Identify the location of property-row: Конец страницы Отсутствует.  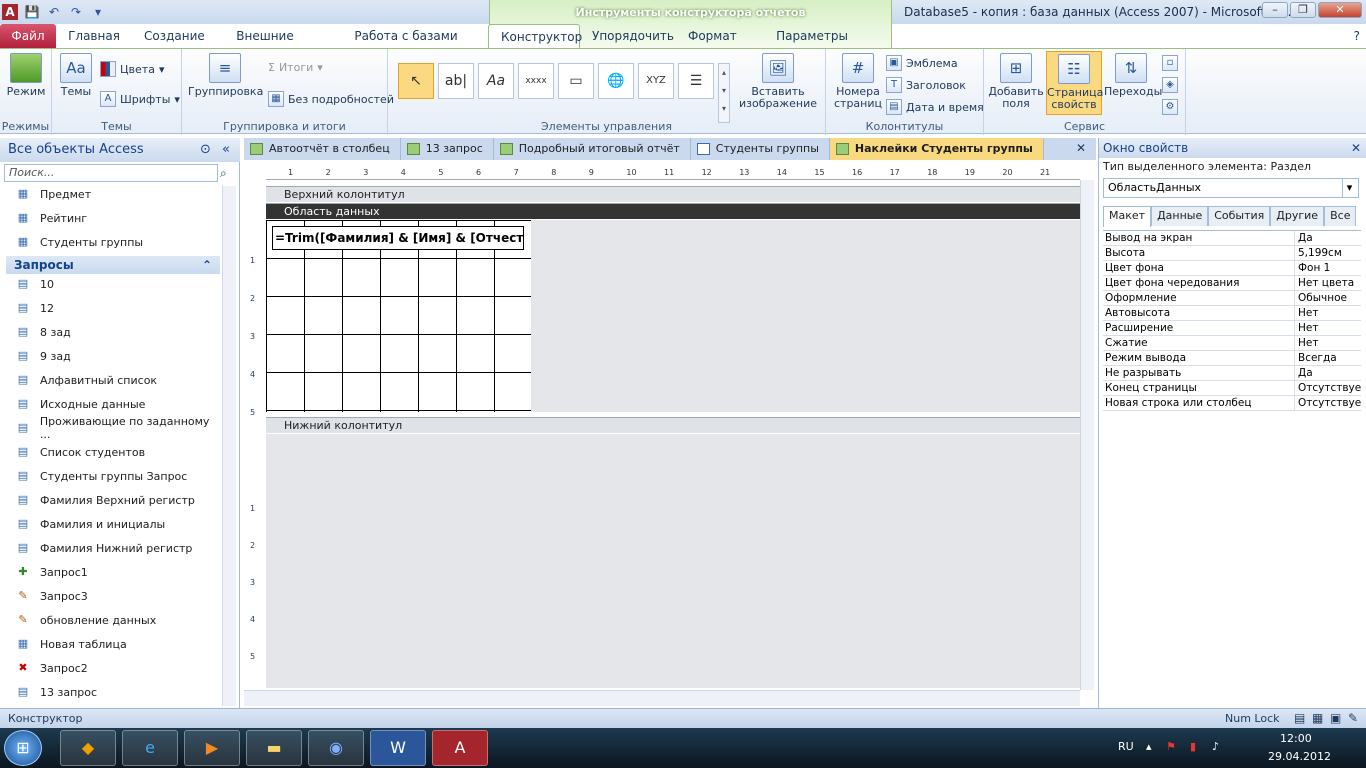
(1232, 388).